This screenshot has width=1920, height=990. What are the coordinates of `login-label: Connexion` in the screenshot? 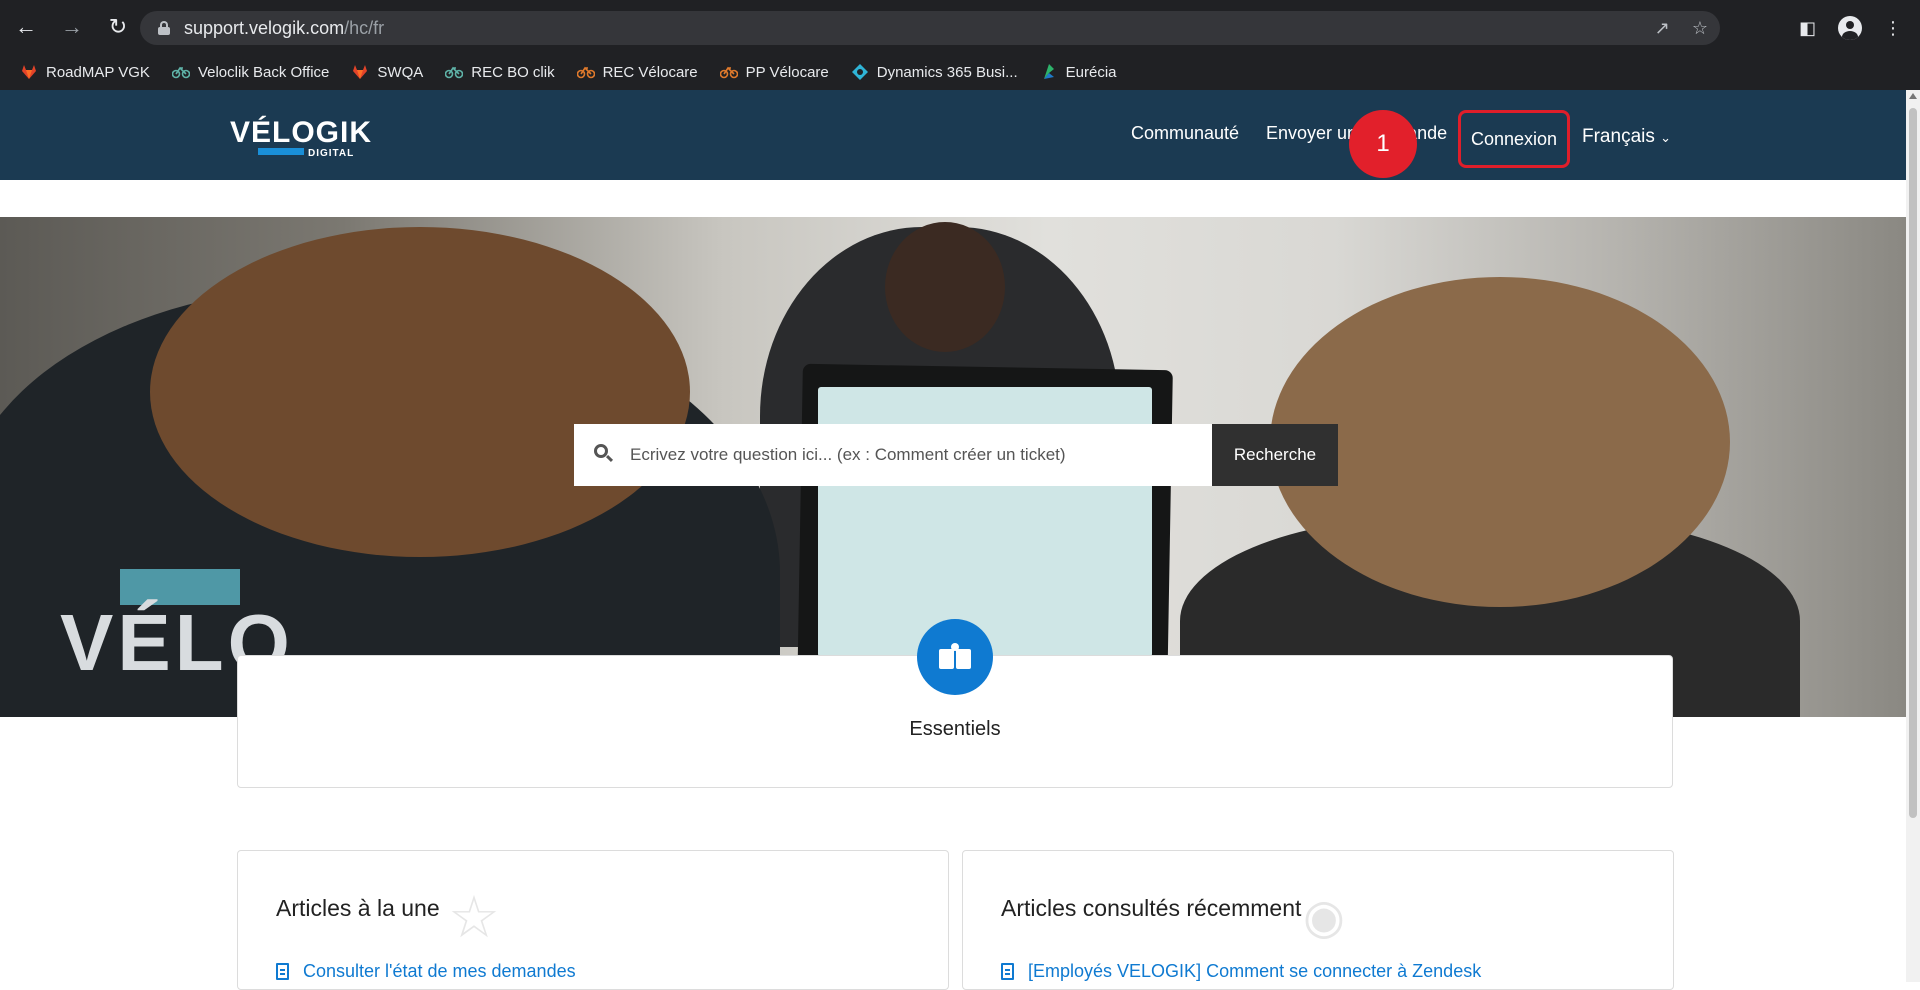 It's located at (1514, 138).